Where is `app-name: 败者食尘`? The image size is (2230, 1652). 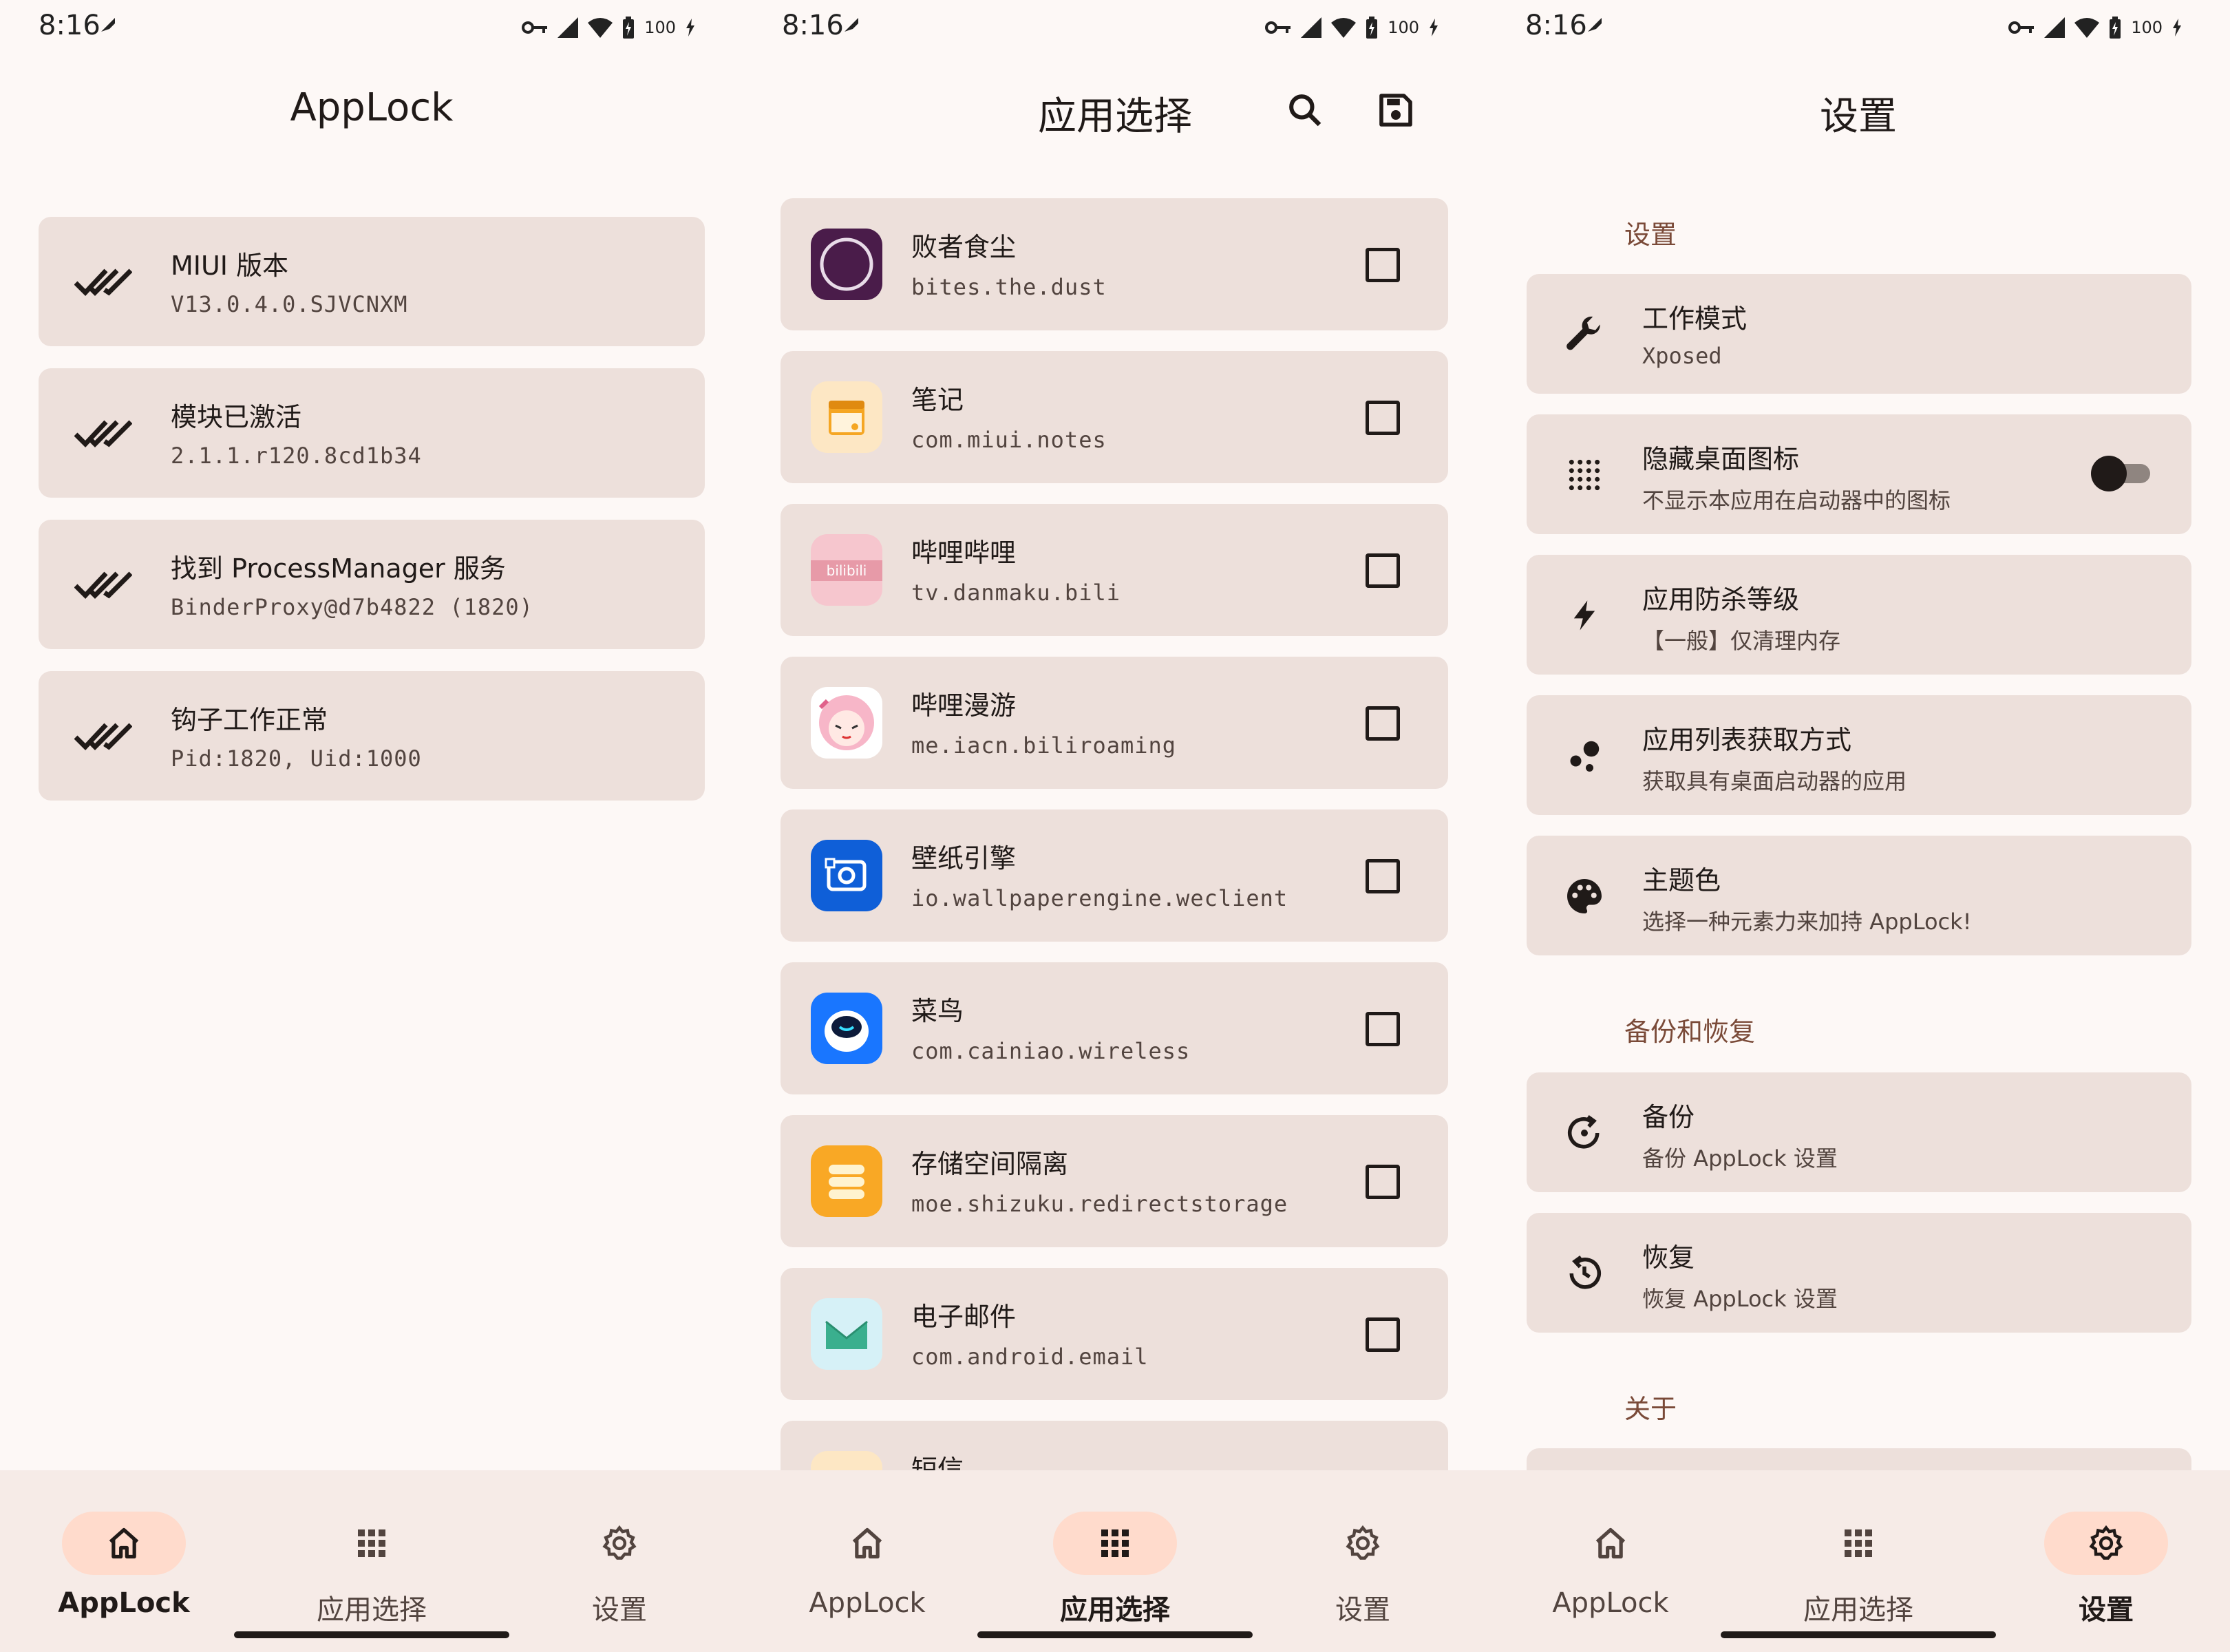
app-name: 败者食尘 is located at coordinates (964, 247).